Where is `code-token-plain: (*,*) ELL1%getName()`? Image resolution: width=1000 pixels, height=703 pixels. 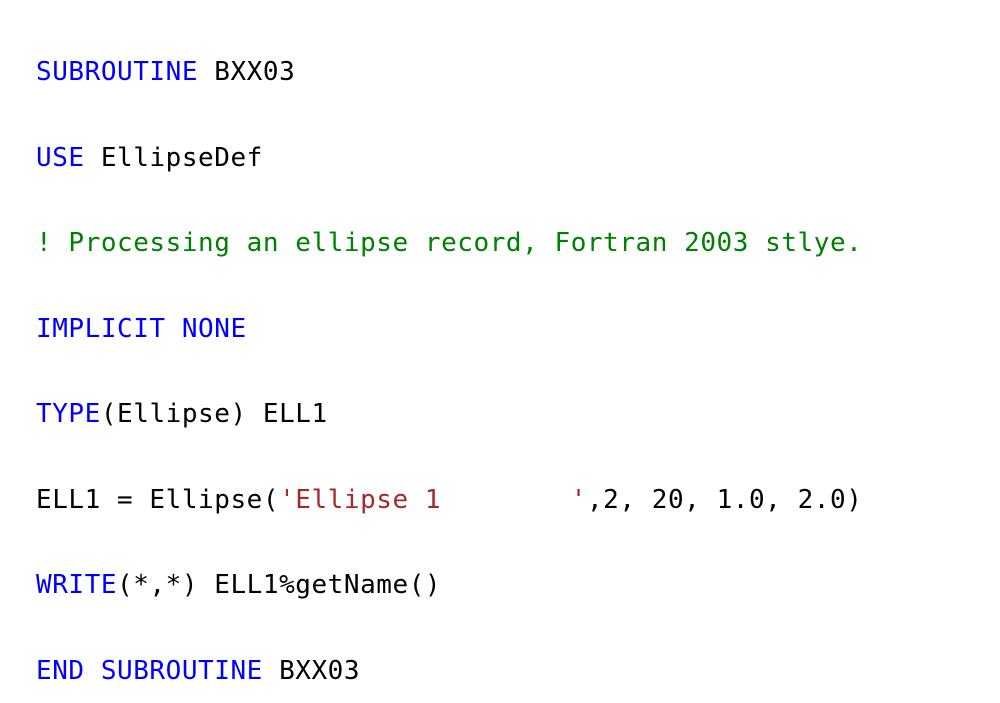 code-token-plain: (*,*) ELL1%getName() is located at coordinates (279, 585).